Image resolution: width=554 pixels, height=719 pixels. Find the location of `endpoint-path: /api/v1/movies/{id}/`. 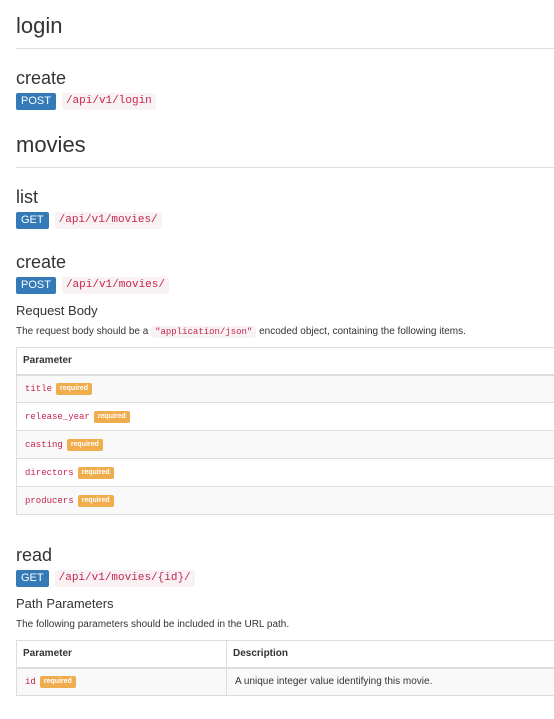

endpoint-path: /api/v1/movies/{id}/ is located at coordinates (124, 578).